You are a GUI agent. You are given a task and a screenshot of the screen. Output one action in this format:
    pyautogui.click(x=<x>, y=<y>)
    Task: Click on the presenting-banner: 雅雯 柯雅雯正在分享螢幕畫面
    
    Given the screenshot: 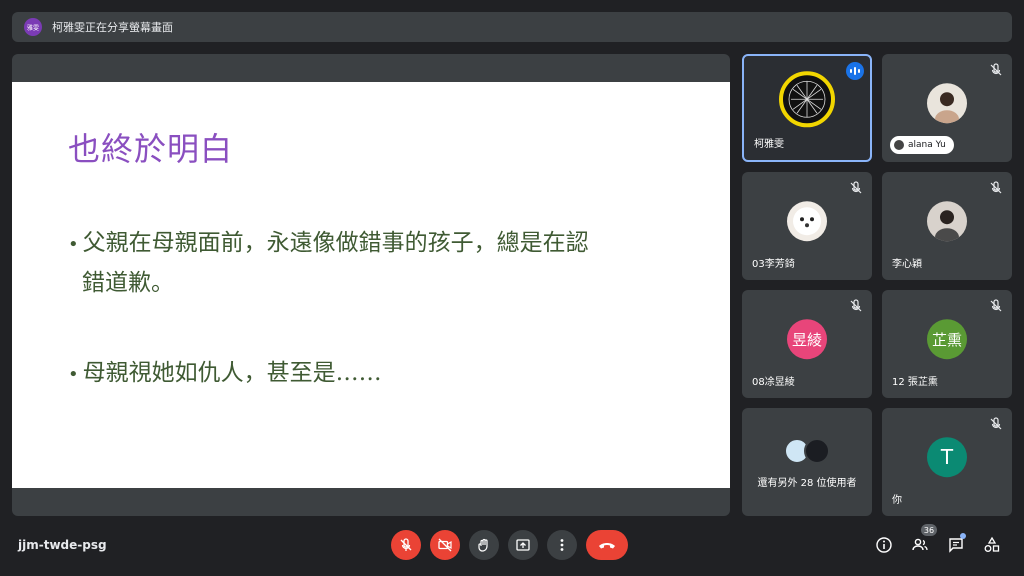 What is the action you would take?
    pyautogui.click(x=512, y=27)
    